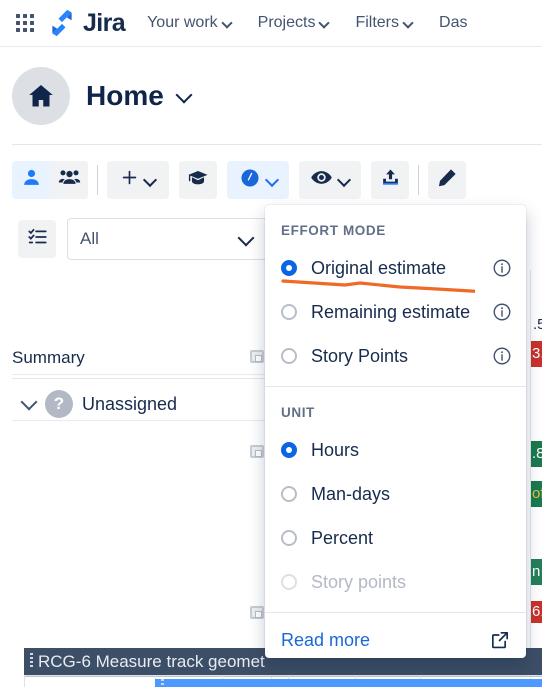 The image size is (542, 687). What do you see at coordinates (391, 311) in the screenshot?
I see `option-label: Remaining estimate` at bounding box center [391, 311].